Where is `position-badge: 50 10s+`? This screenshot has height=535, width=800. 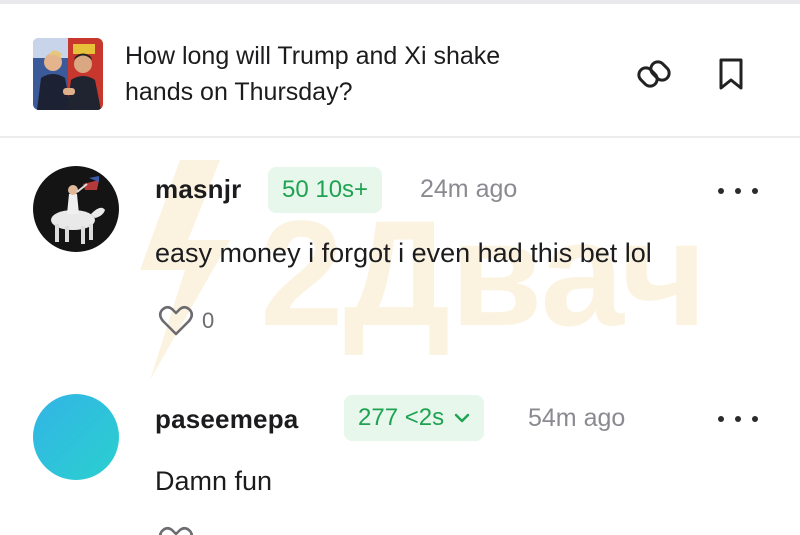 position-badge: 50 10s+ is located at coordinates (325, 190).